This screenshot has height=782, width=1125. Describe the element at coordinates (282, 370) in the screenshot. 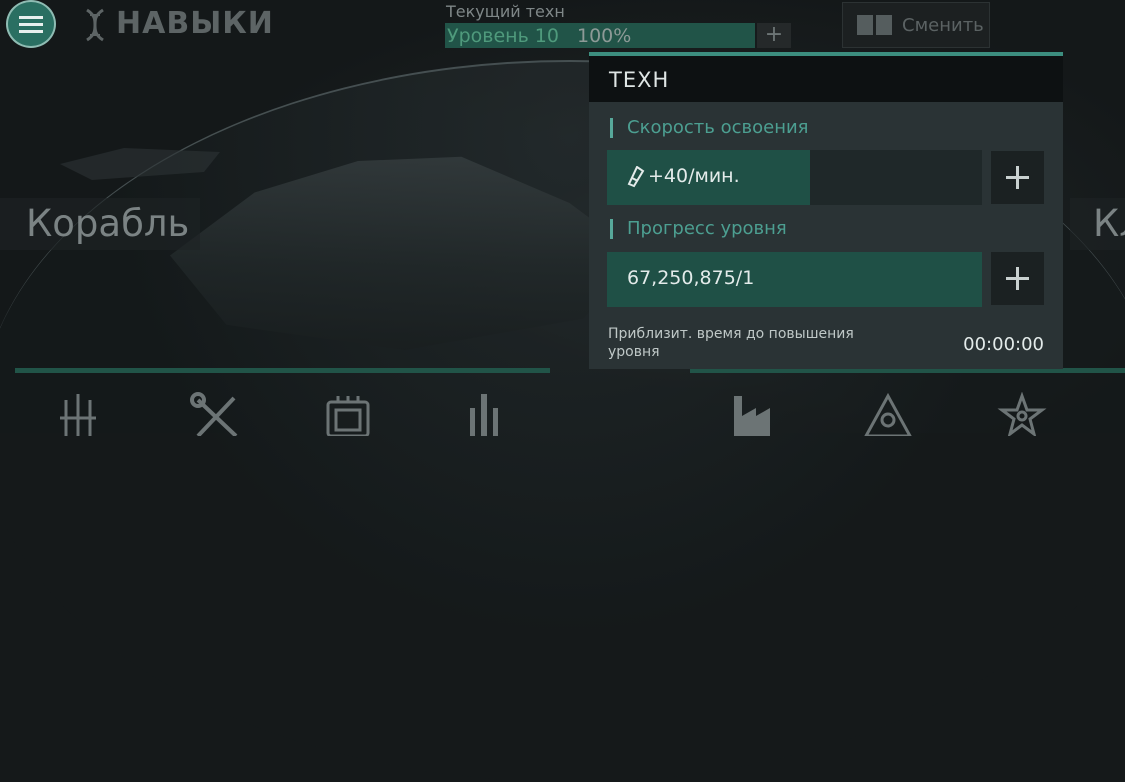

I see `bottom-divider-left` at that location.